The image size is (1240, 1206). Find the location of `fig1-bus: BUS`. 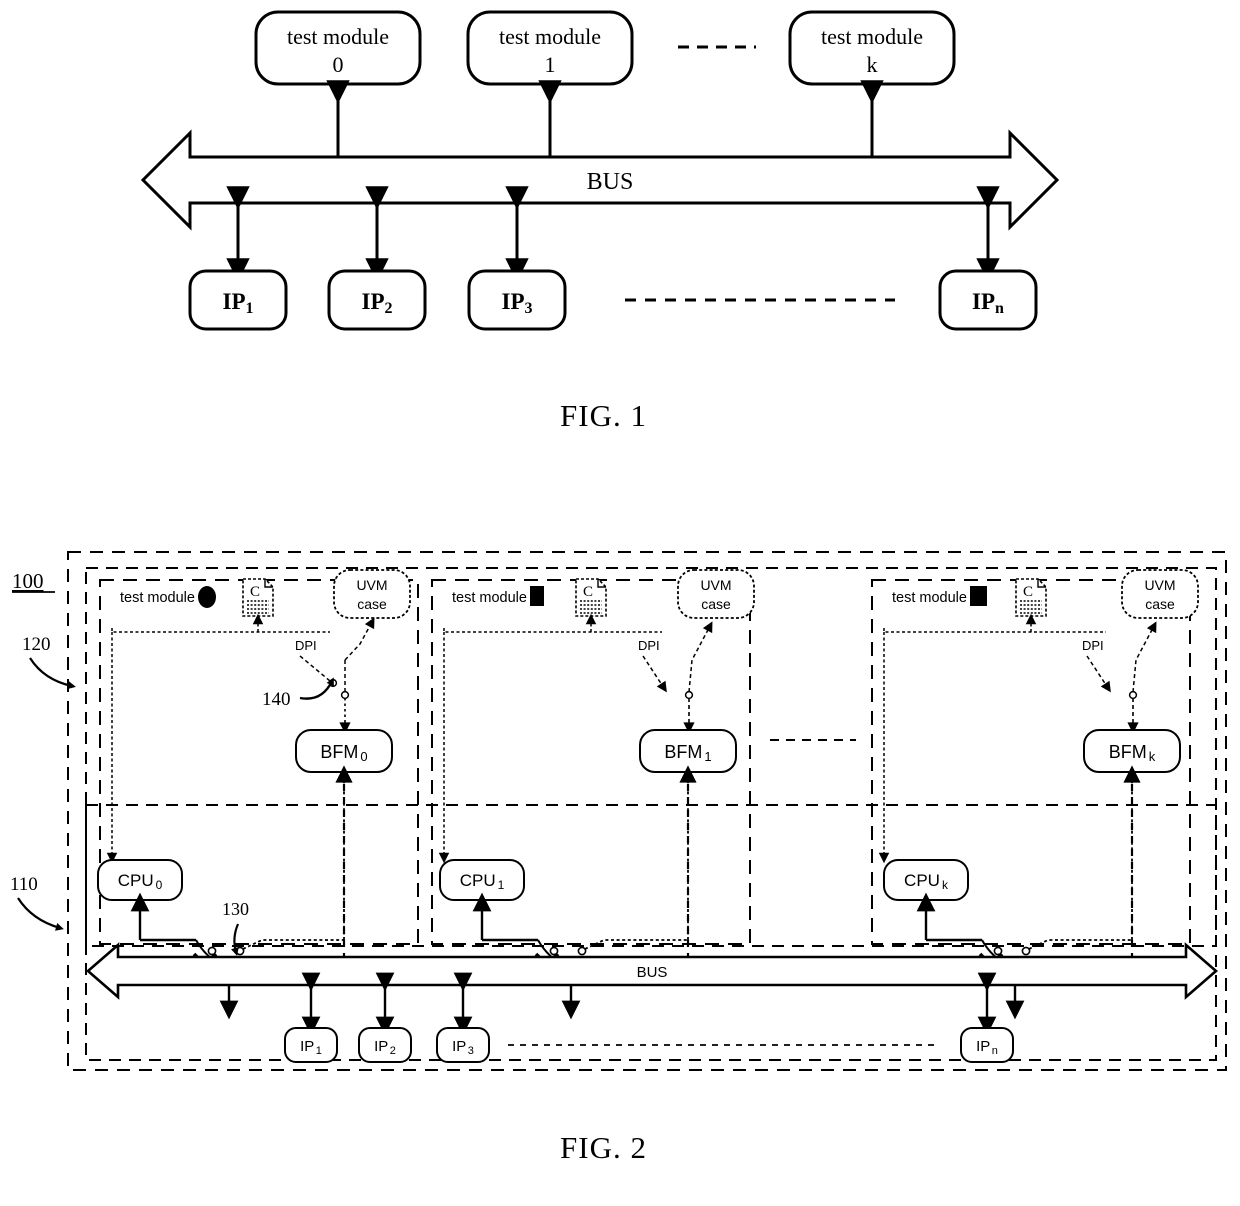

fig1-bus: BUS is located at coordinates (600, 180).